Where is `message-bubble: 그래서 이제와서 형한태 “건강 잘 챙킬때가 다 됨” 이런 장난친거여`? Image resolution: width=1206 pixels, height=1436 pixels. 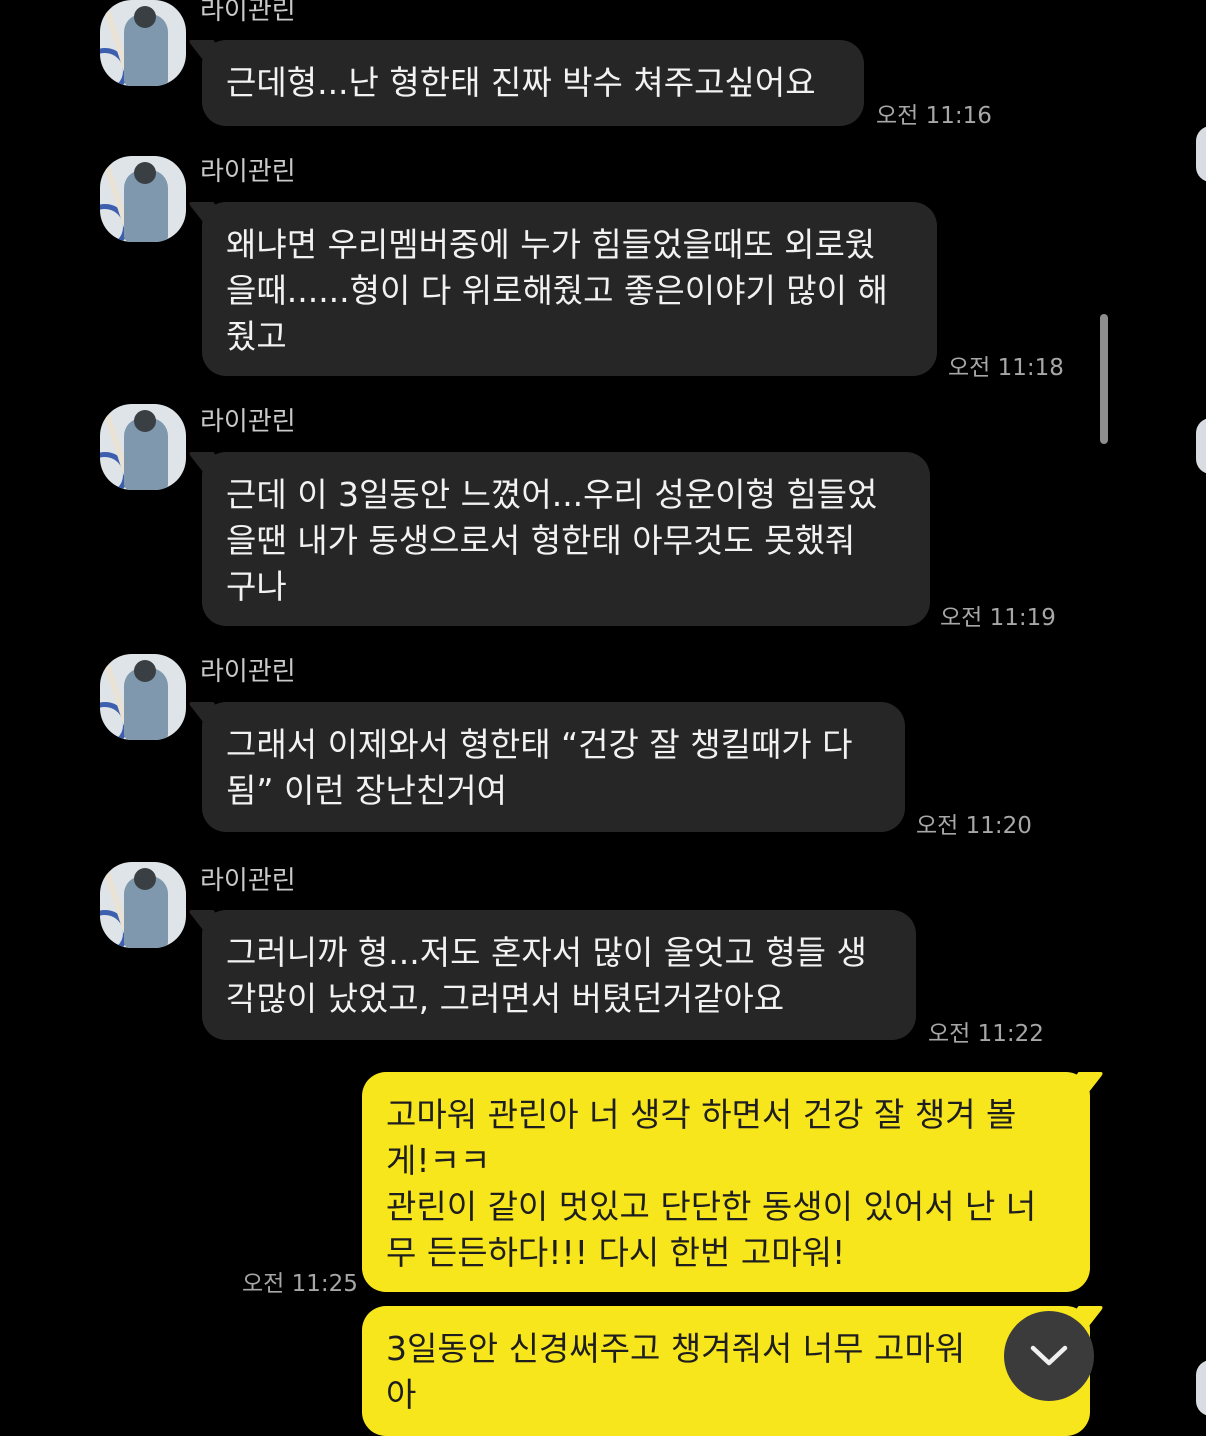 message-bubble: 그래서 이제와서 형한태 “건강 잘 챙킬때가 다 됨” 이런 장난친거여 is located at coordinates (553, 767).